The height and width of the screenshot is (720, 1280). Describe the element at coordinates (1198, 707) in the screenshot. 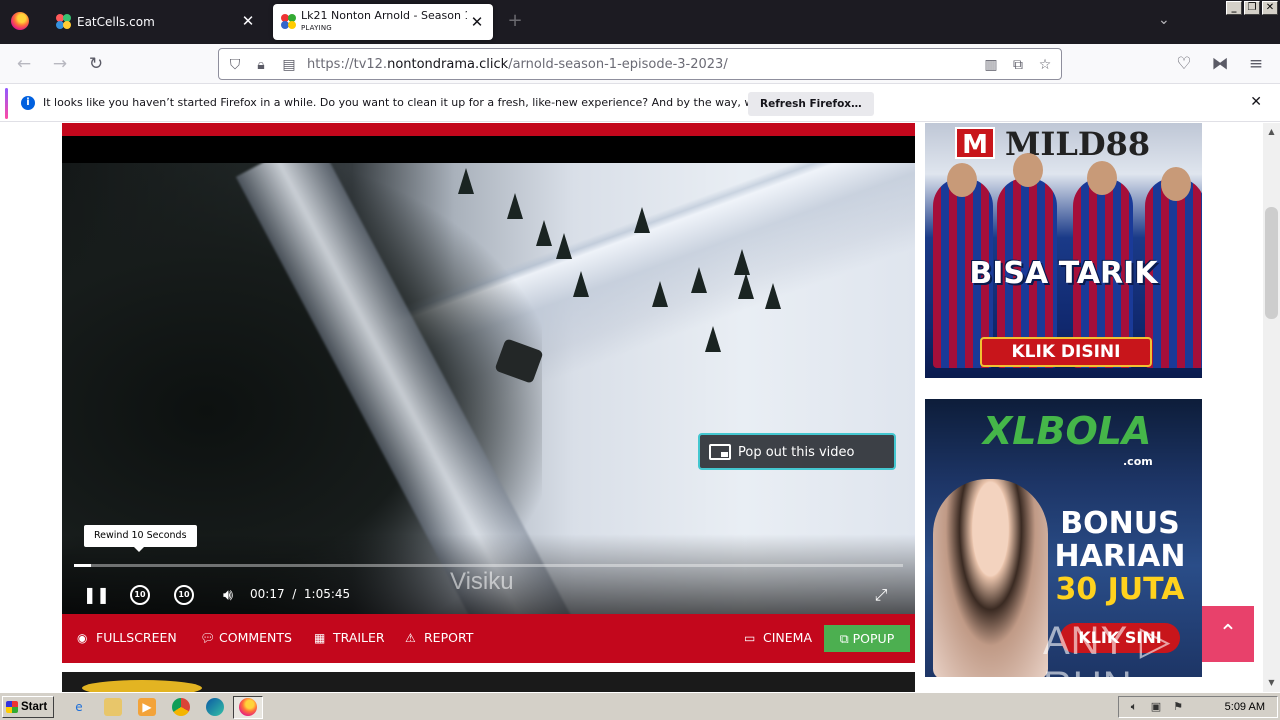

I see `system-tray: 🔈︎ ▣ ⚑ 5:09 AM` at that location.